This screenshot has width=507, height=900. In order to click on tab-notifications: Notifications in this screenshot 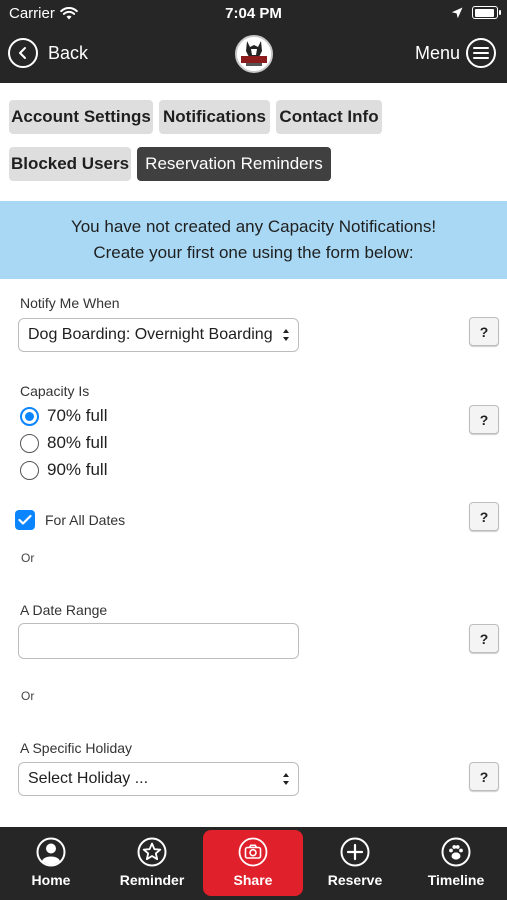, I will do `click(214, 117)`.